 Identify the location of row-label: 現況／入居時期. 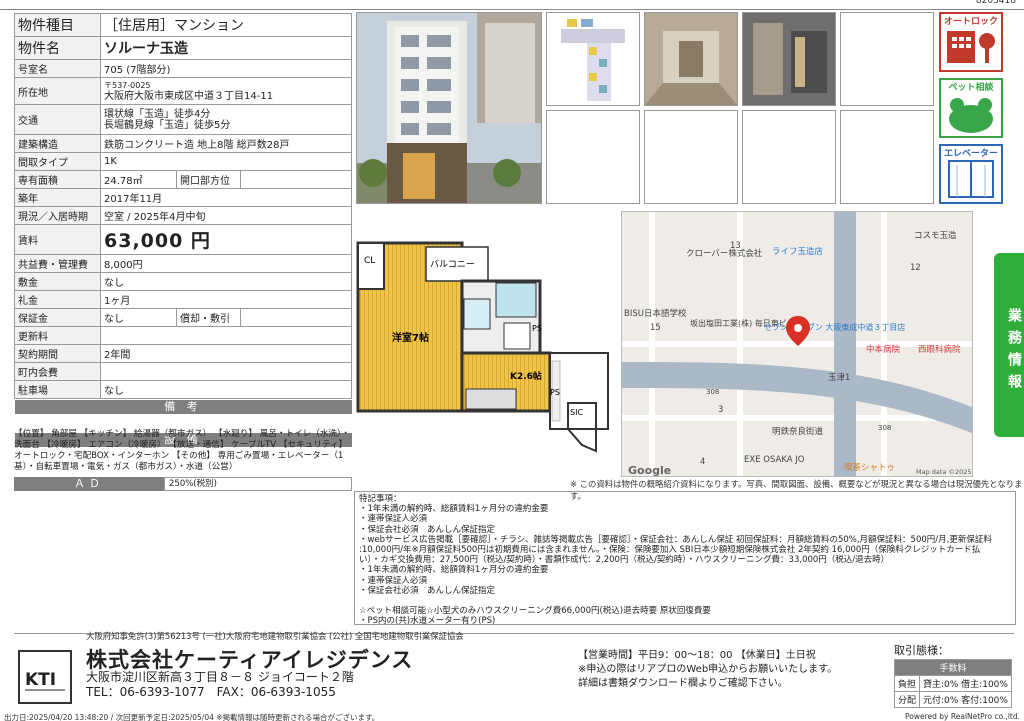
(57, 215).